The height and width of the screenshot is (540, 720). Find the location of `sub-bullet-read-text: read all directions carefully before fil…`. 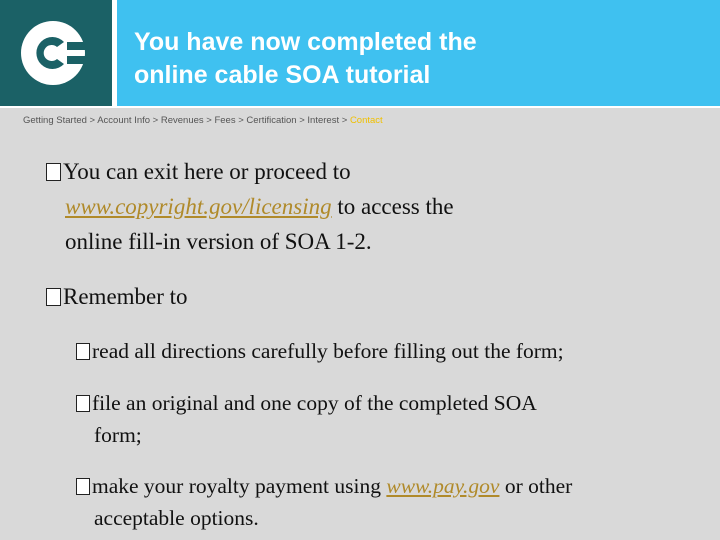

sub-bullet-read-text: read all directions carefully before fil… is located at coordinates (328, 351).